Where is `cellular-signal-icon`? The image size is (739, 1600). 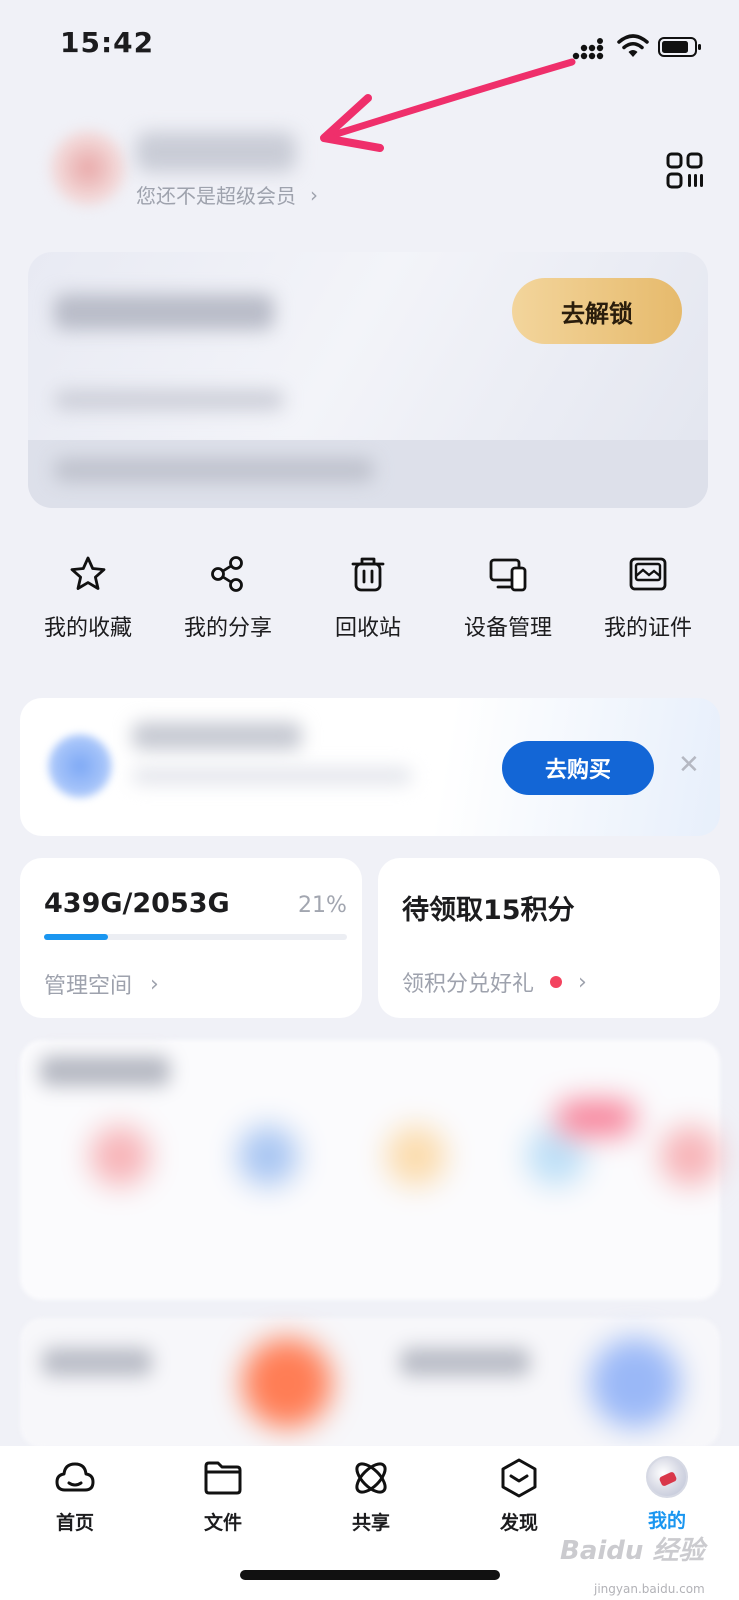
cellular-signal-icon is located at coordinates (588, 49).